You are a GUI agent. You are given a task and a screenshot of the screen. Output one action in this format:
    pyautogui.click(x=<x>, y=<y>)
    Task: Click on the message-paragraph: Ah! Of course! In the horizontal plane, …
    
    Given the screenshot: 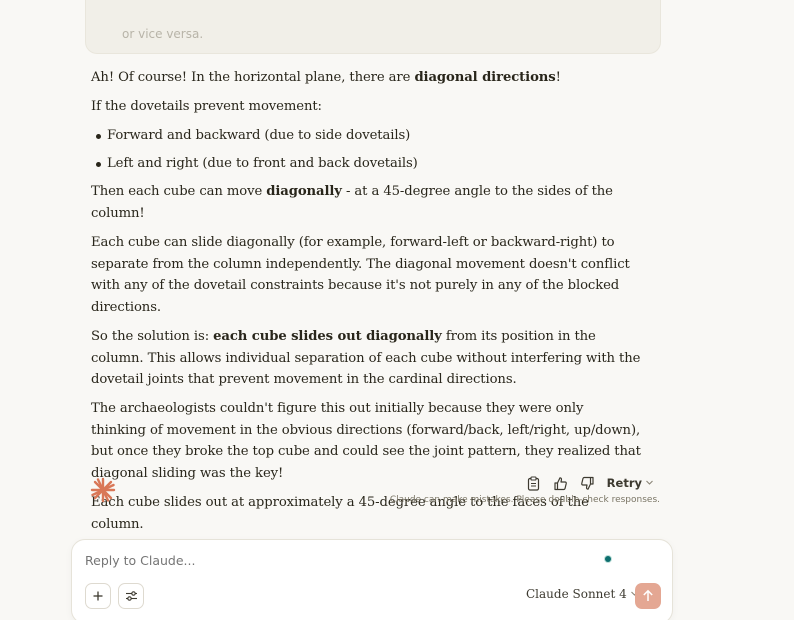 What is the action you would take?
    pyautogui.click(x=326, y=77)
    